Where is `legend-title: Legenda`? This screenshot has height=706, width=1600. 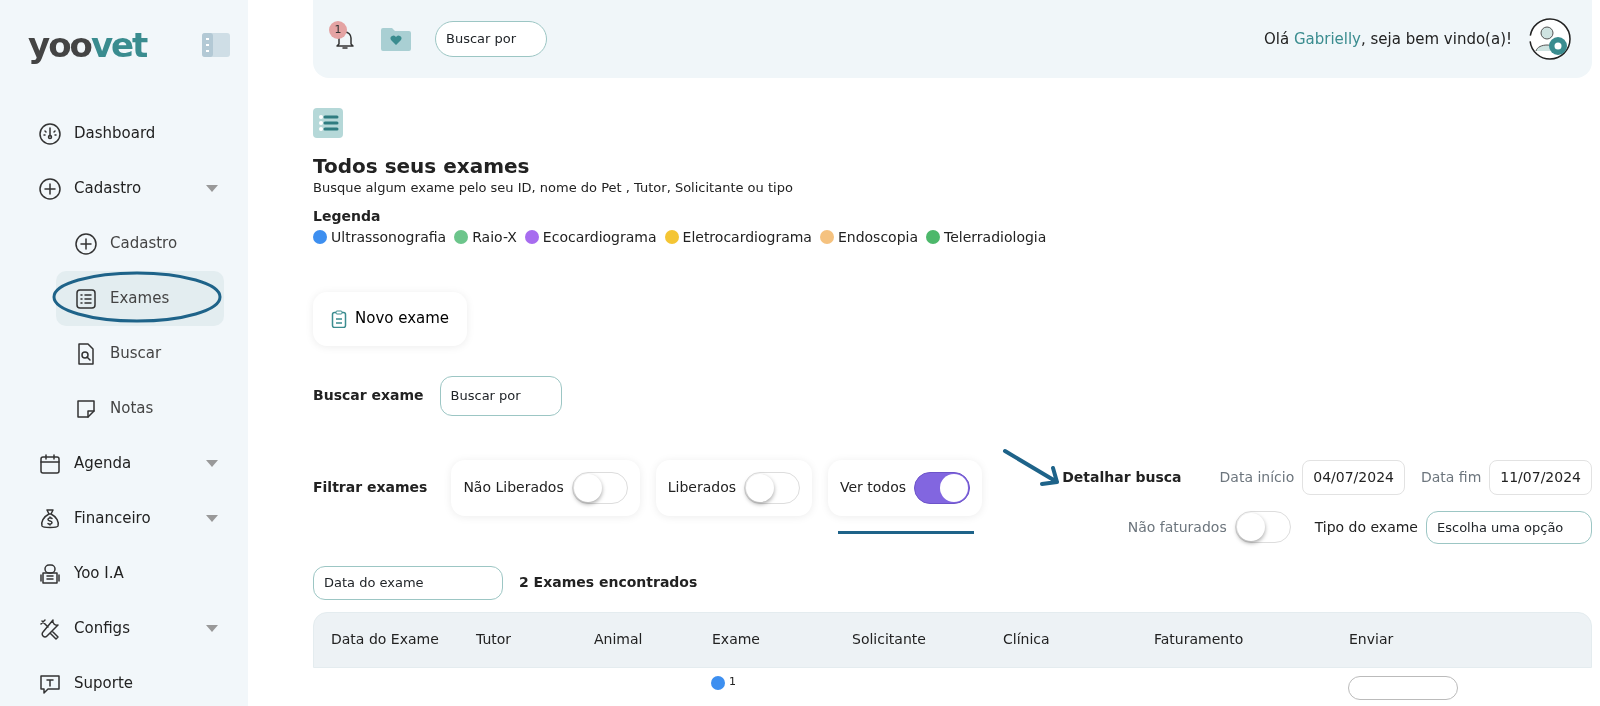
legend-title: Legenda is located at coordinates (347, 216).